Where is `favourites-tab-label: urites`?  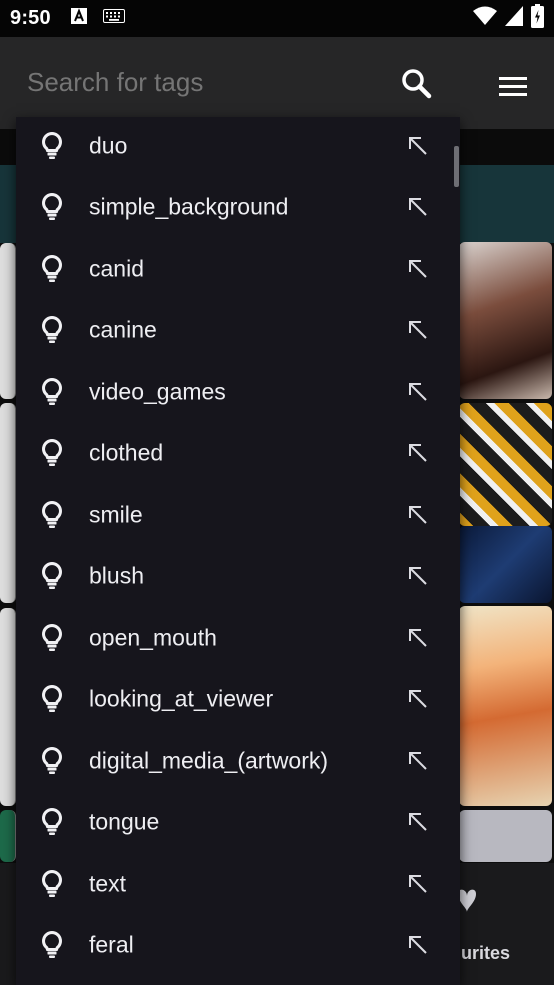 favourites-tab-label: urites is located at coordinates (485, 953).